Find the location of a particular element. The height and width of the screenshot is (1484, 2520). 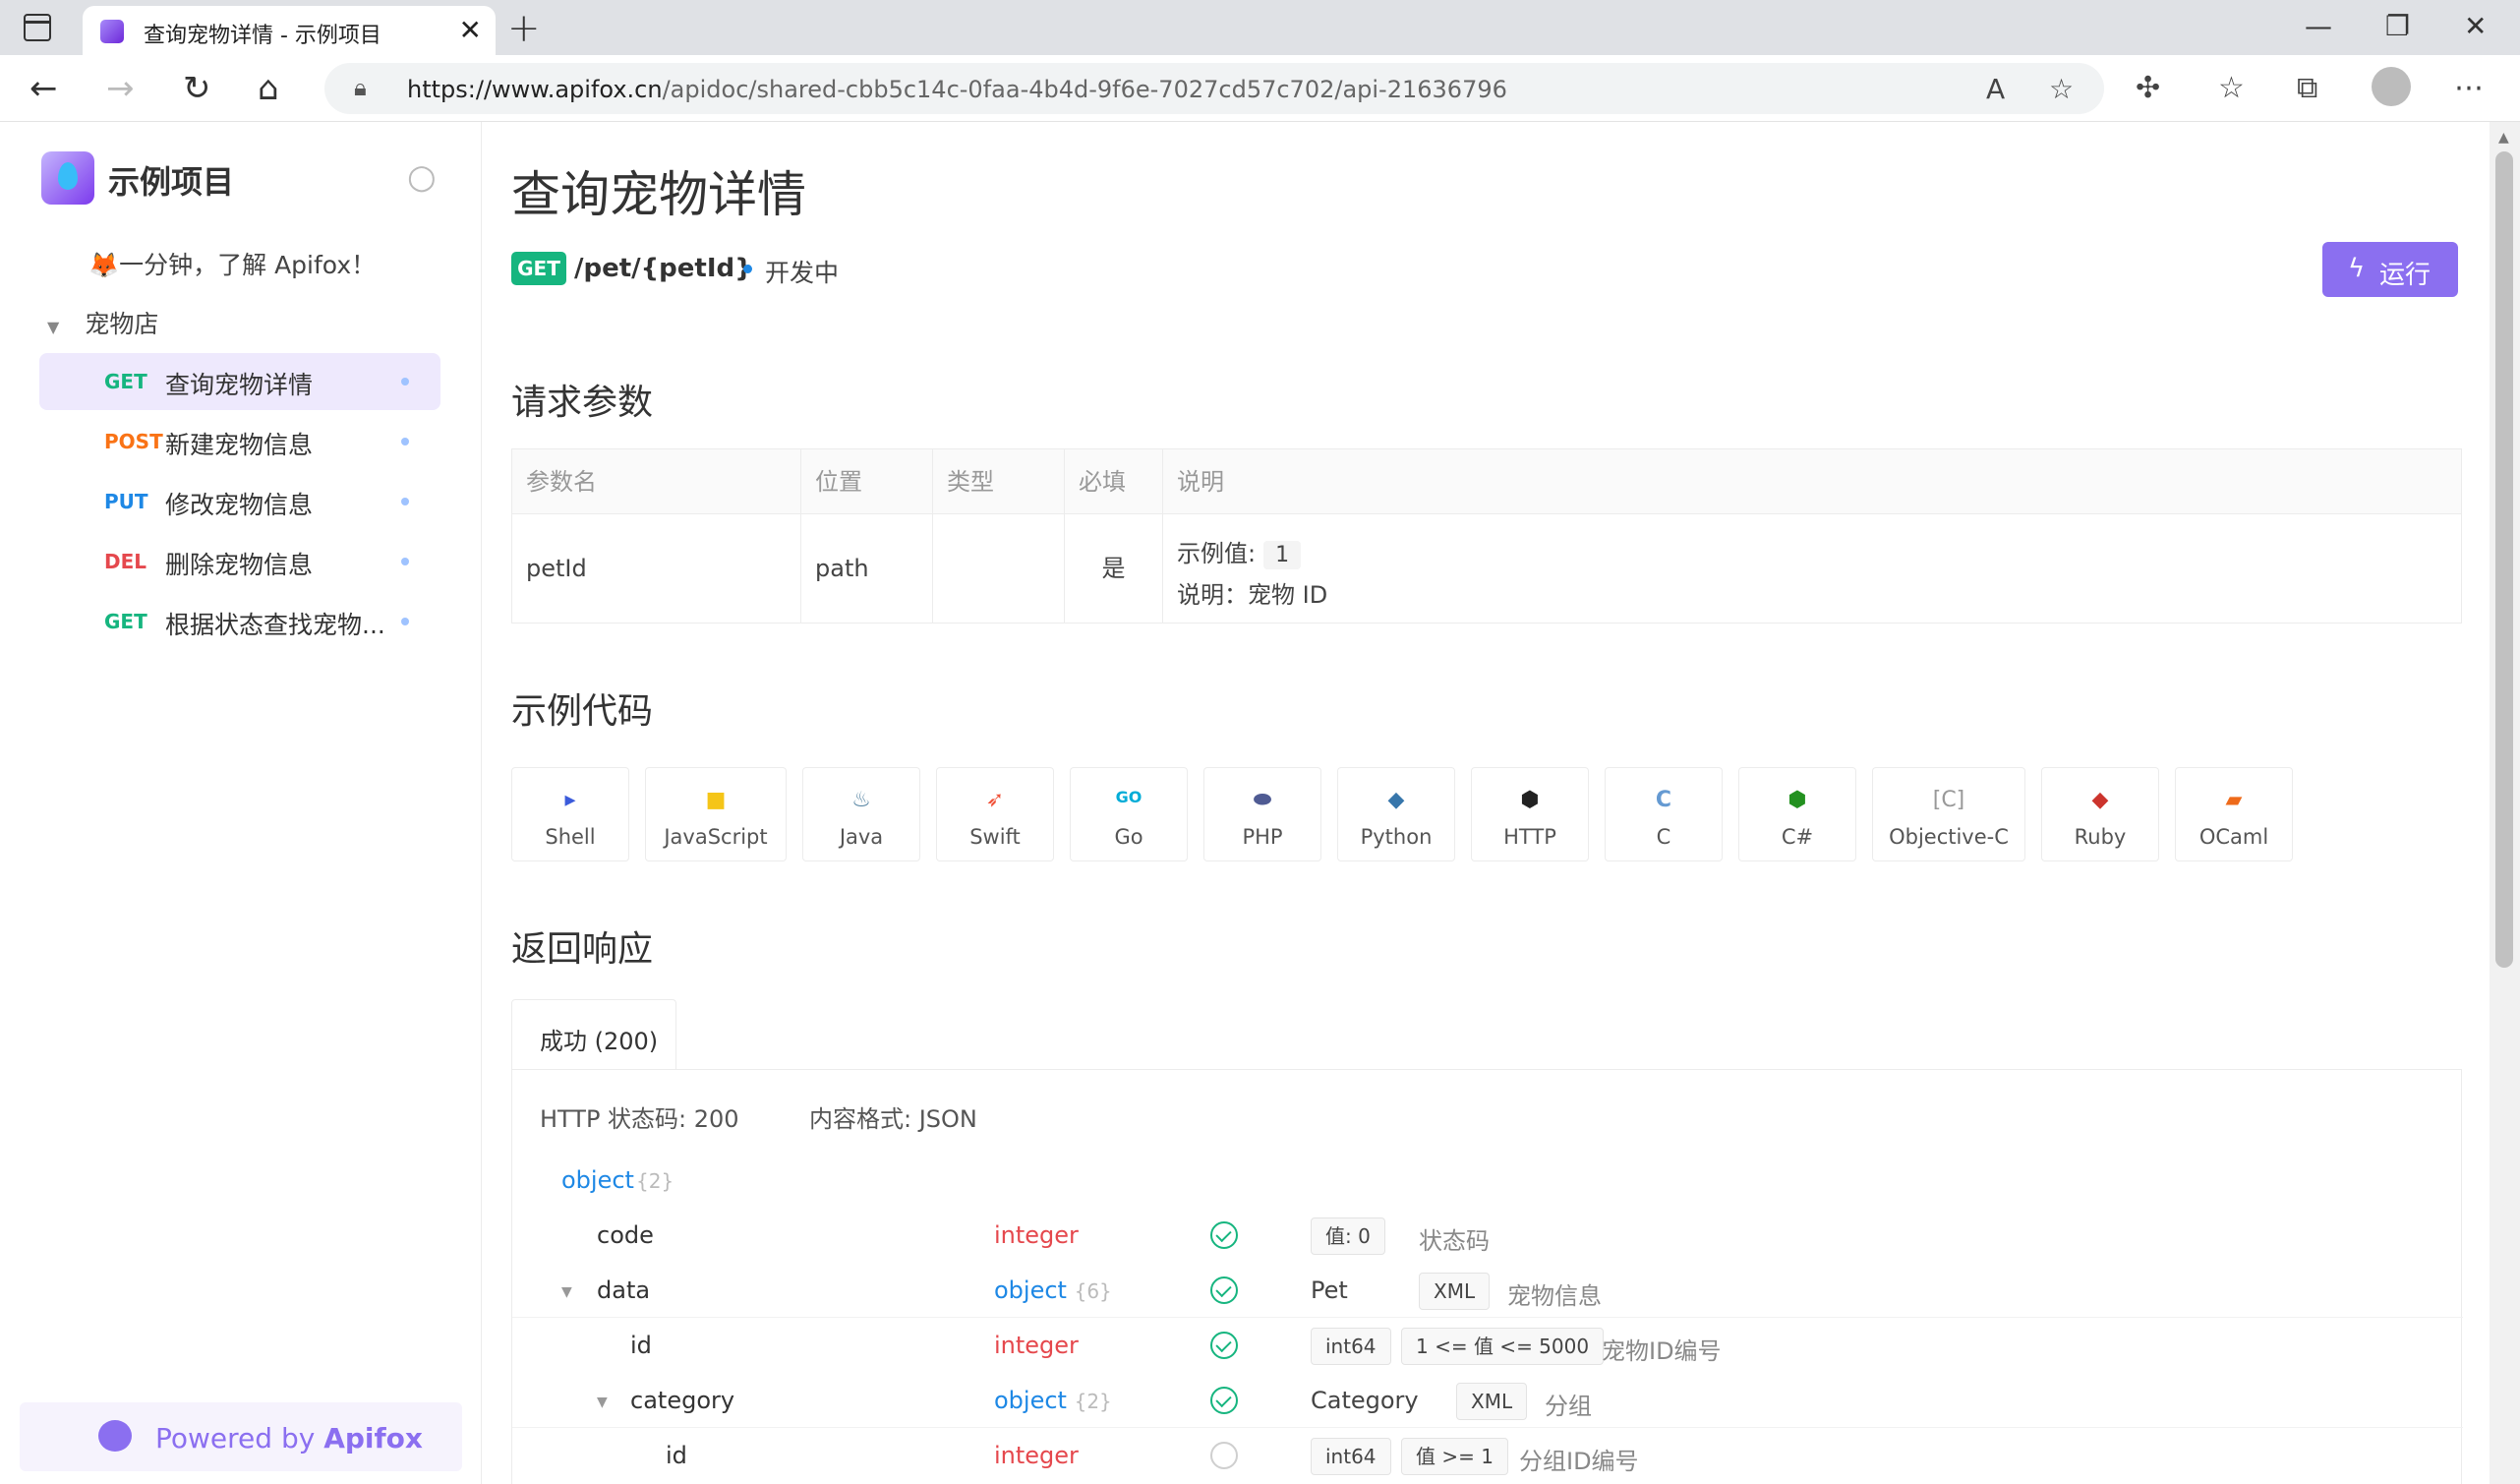

sidebar-item-post-pet: POST 新建宠物信息 is located at coordinates (239, 442).